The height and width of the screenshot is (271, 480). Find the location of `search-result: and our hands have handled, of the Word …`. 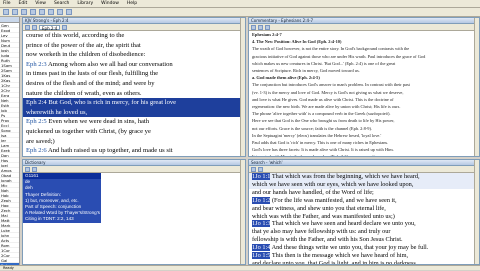

search-result: and our hands have handled, of the Word … is located at coordinates (364, 193).